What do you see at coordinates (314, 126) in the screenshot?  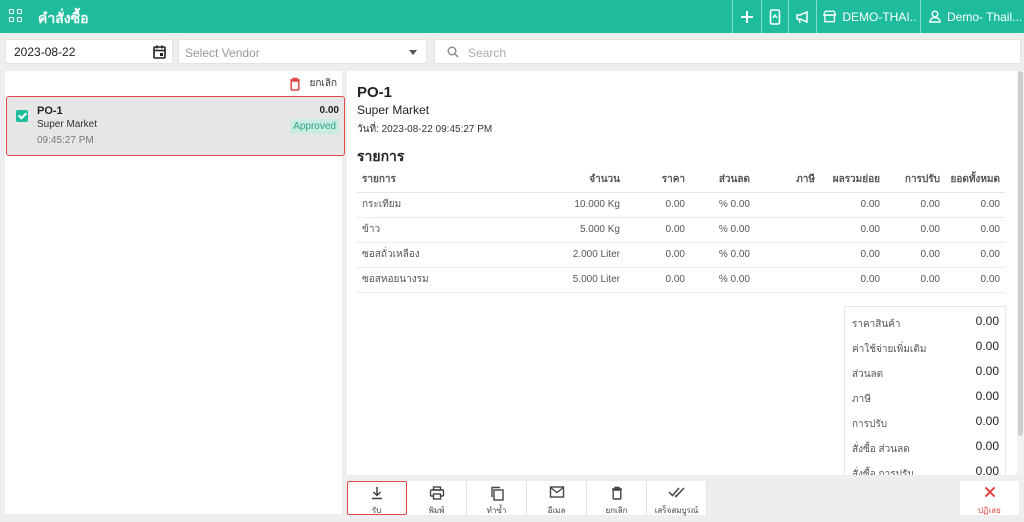 I see `status-badge: Approved` at bounding box center [314, 126].